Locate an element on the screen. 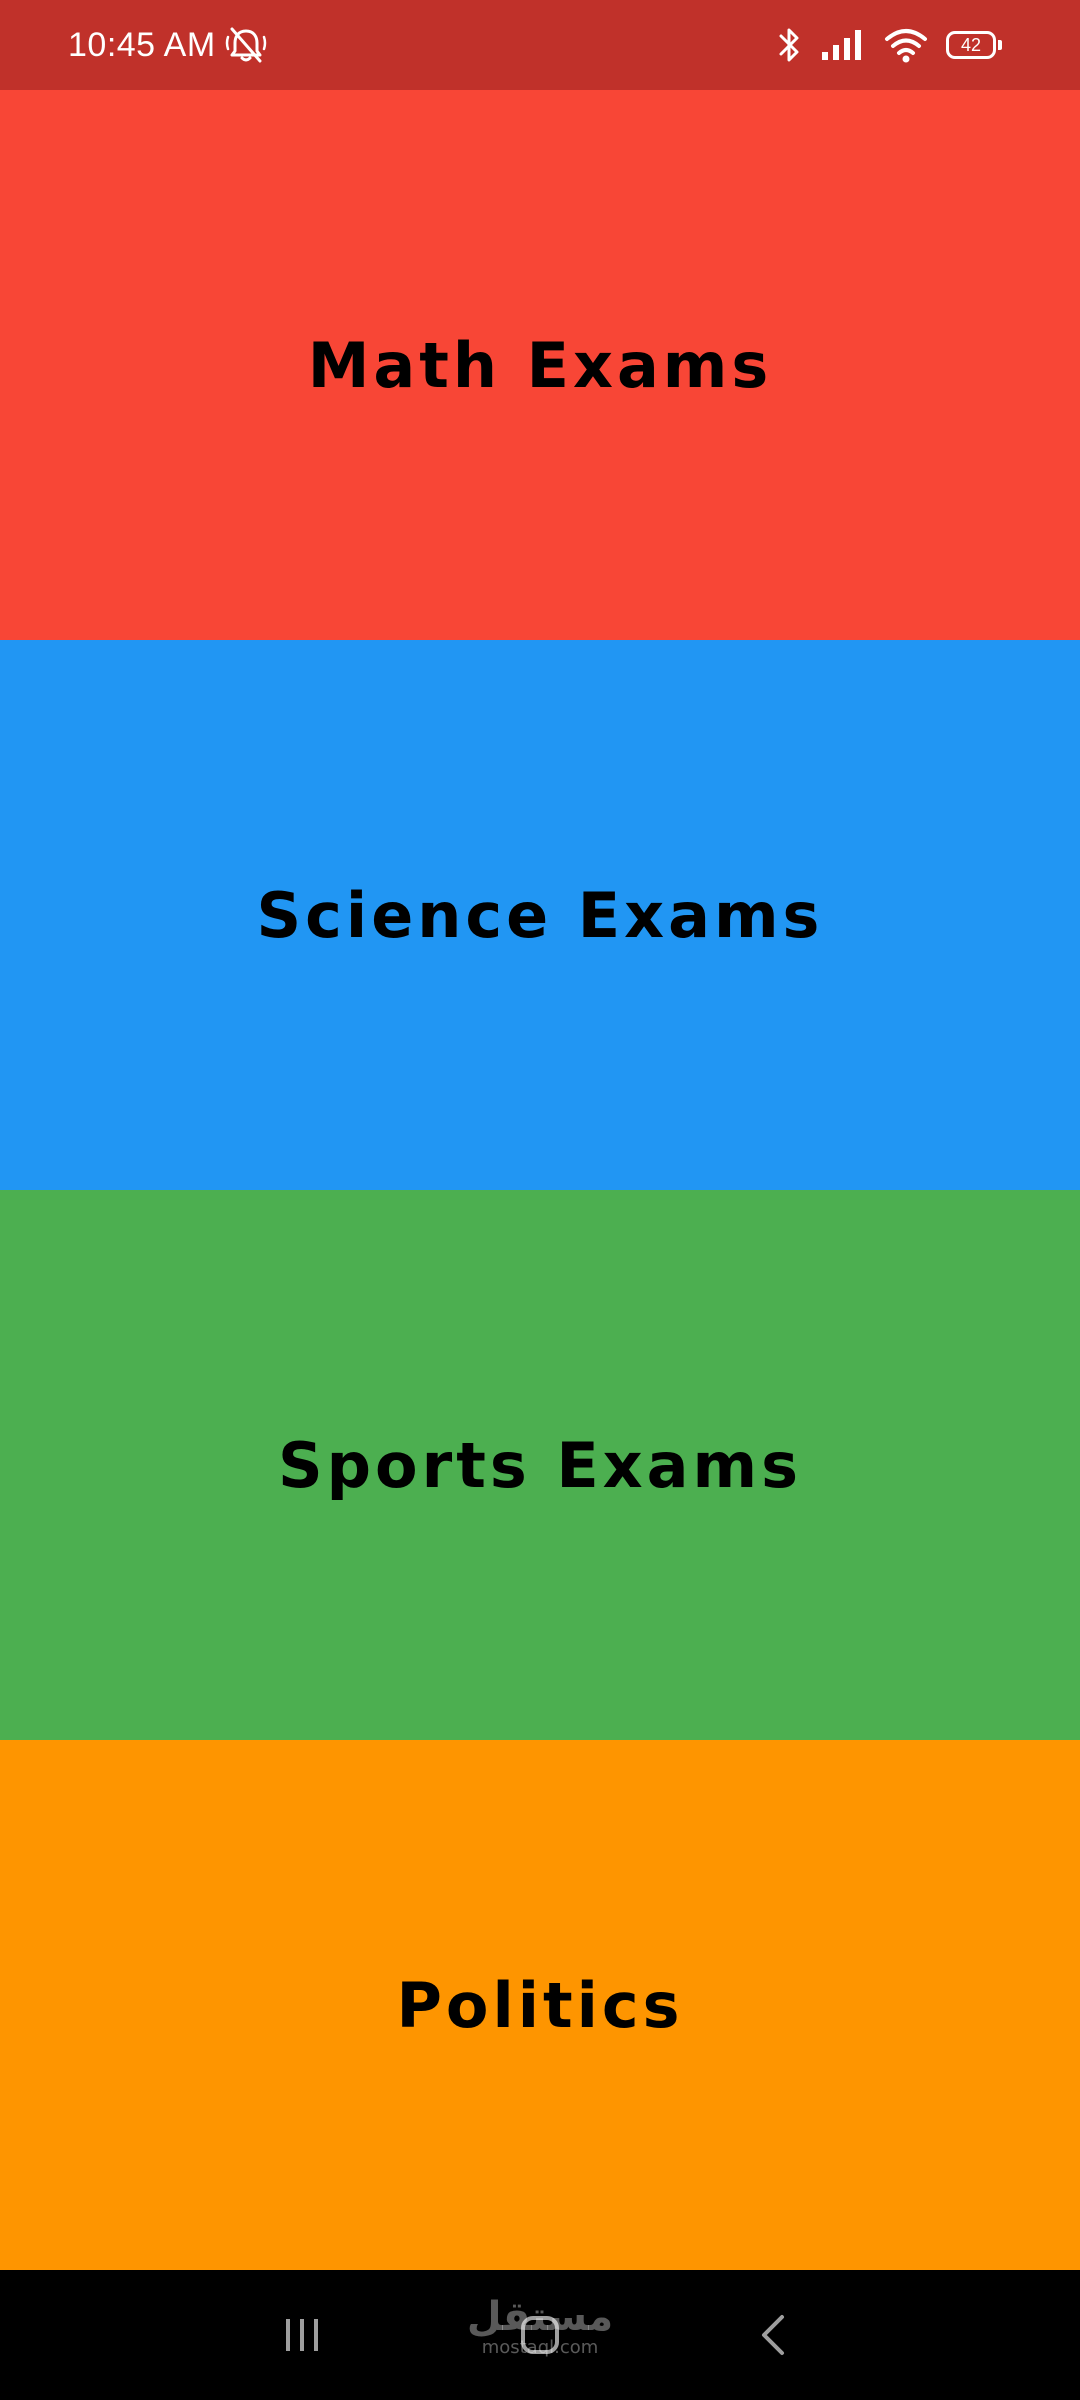  status-right: 42 is located at coordinates (889, 45).